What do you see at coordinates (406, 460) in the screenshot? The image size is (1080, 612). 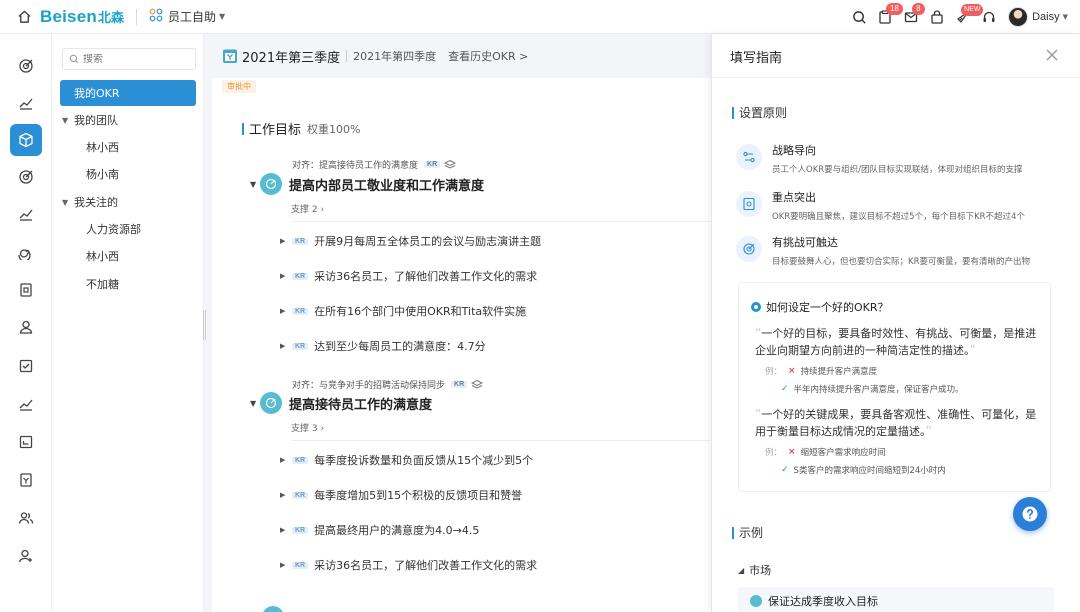 I see `kr-row: ▶ KR 每季度投诉数量和负面反馈从15个减少到5个` at bounding box center [406, 460].